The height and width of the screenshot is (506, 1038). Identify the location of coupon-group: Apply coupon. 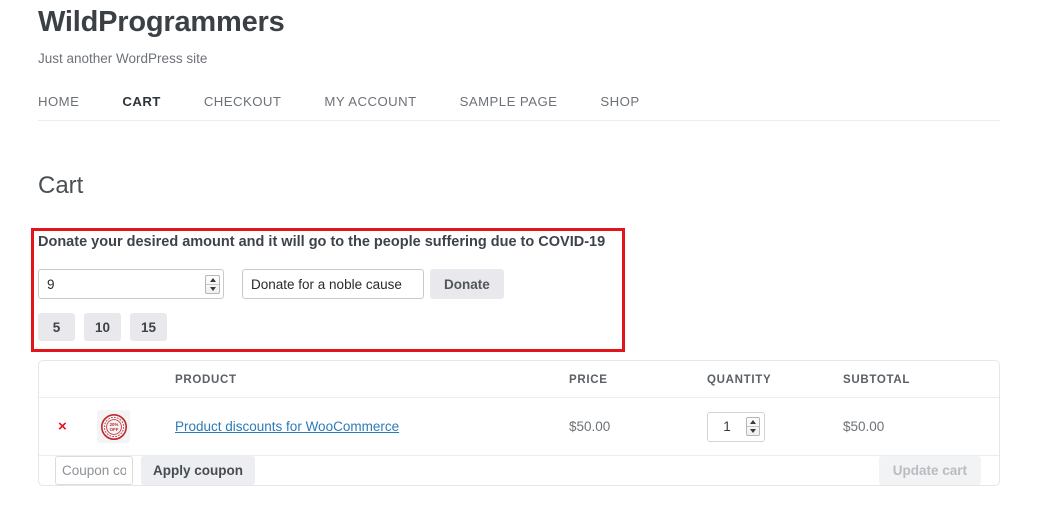
(147, 470).